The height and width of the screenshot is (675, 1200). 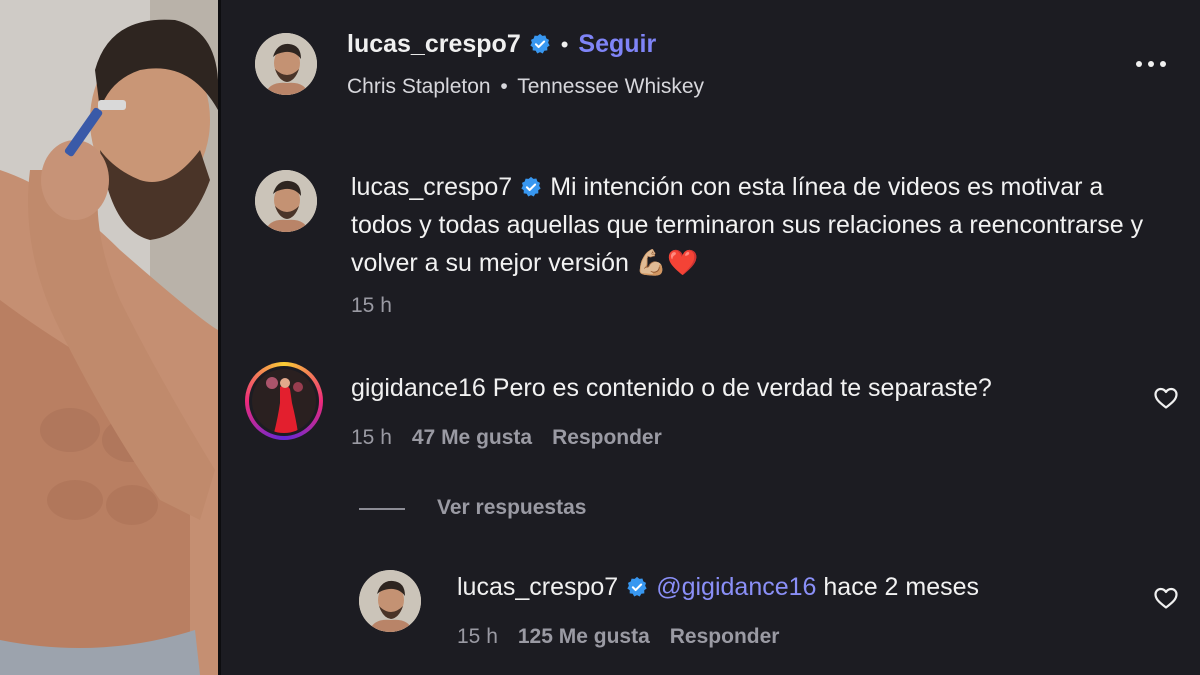 I want to click on comment-time: 15 h, so click(x=371, y=437).